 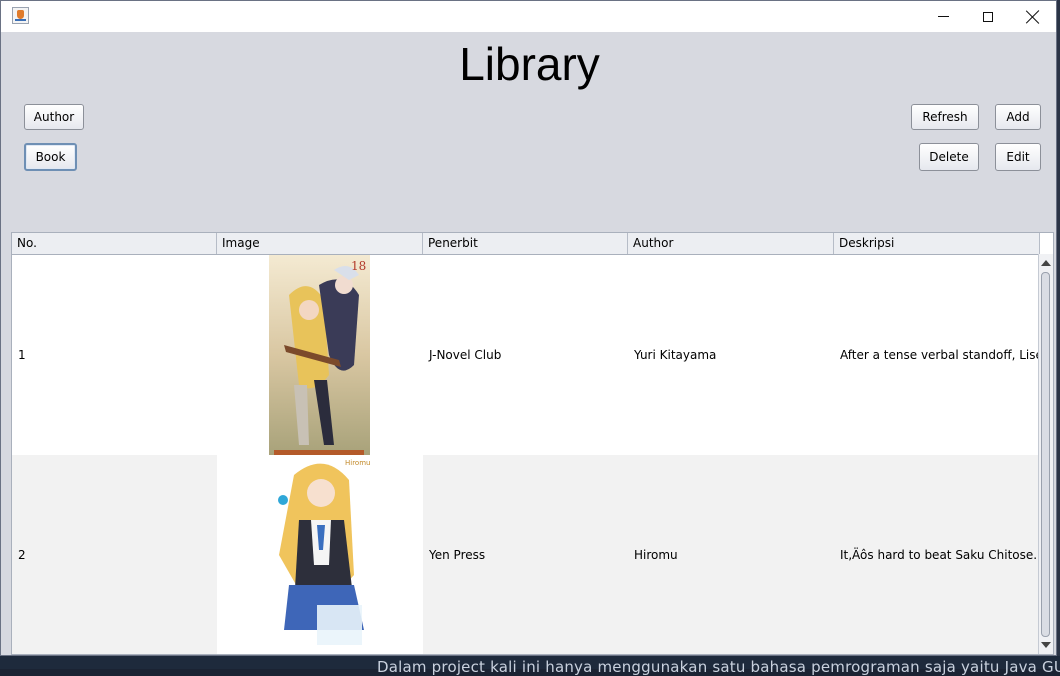 What do you see at coordinates (1046, 263) in the screenshot?
I see `scroll-up-arrow-icon` at bounding box center [1046, 263].